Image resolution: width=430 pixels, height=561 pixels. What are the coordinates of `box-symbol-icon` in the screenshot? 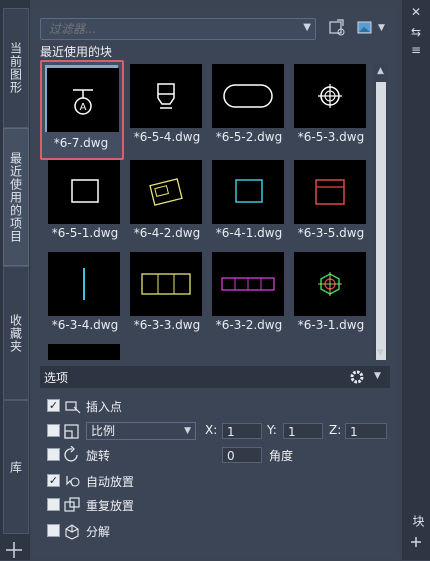 It's located at (166, 96).